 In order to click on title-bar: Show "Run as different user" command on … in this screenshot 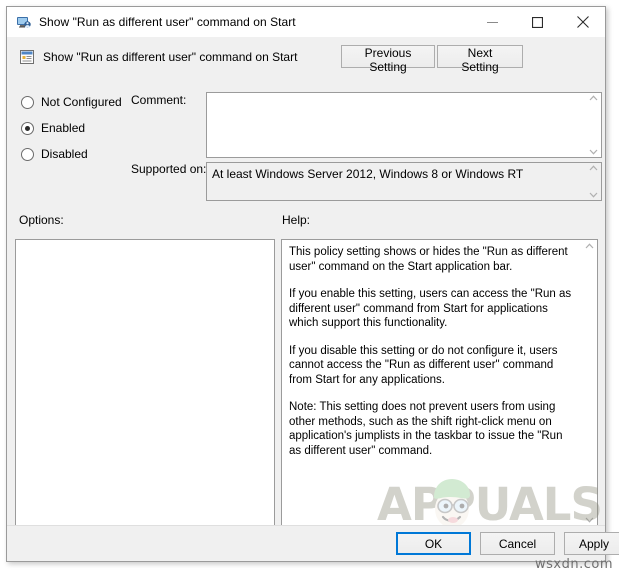, I will do `click(306, 22)`.